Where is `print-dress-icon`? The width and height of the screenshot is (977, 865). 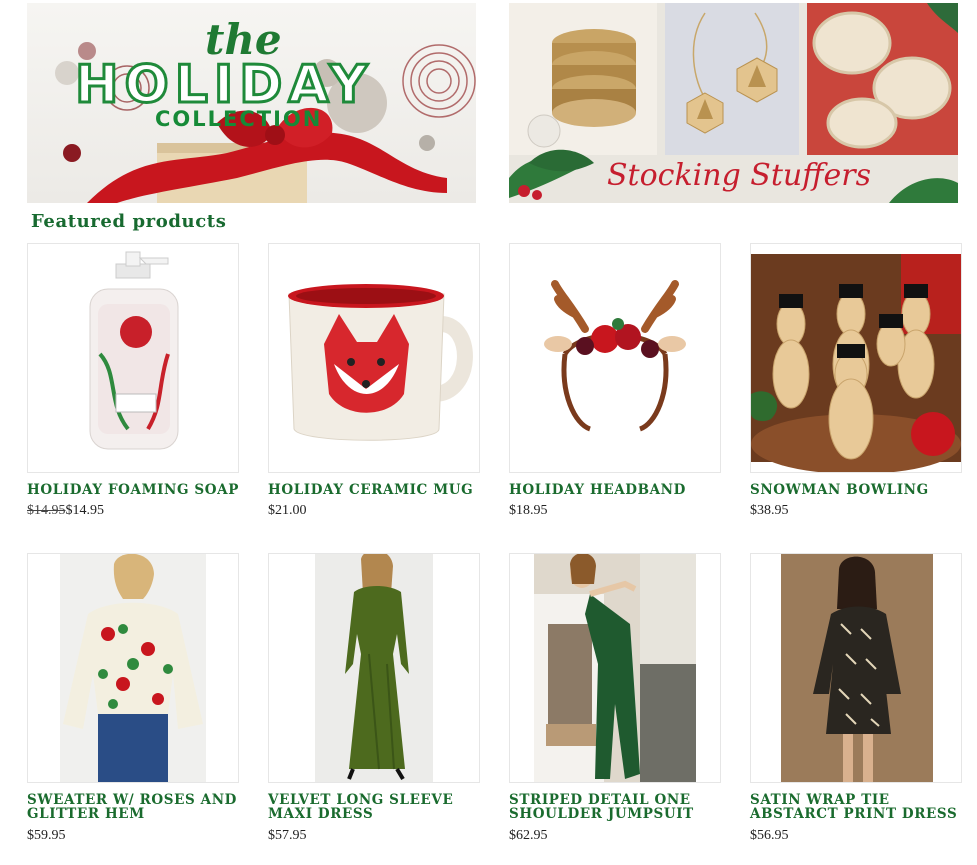
print-dress-icon is located at coordinates (857, 668).